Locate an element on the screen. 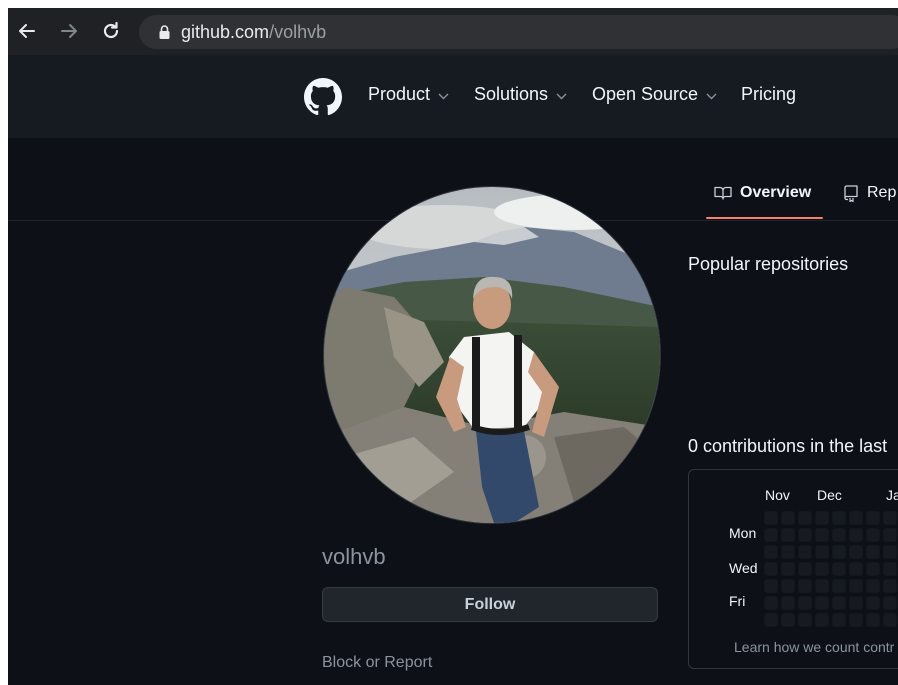 This screenshot has height=685, width=898. github-header: Product Solutions Open Source Pricing is located at coordinates (453, 96).